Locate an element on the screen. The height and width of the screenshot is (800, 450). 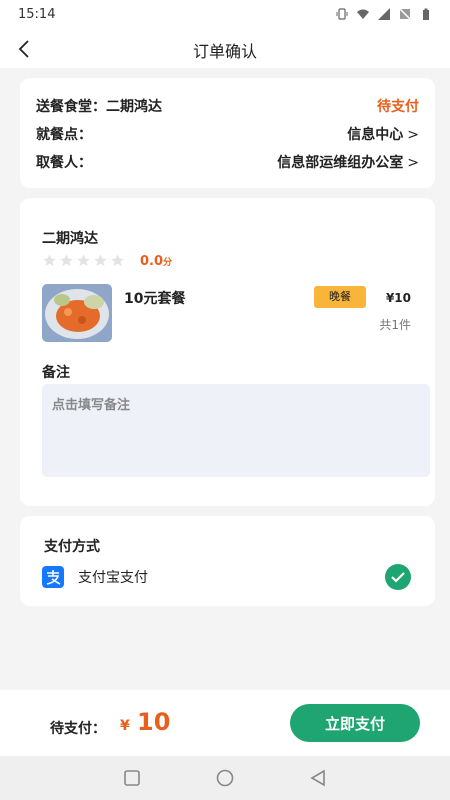
meal-tag: 晚餐 is located at coordinates (340, 297).